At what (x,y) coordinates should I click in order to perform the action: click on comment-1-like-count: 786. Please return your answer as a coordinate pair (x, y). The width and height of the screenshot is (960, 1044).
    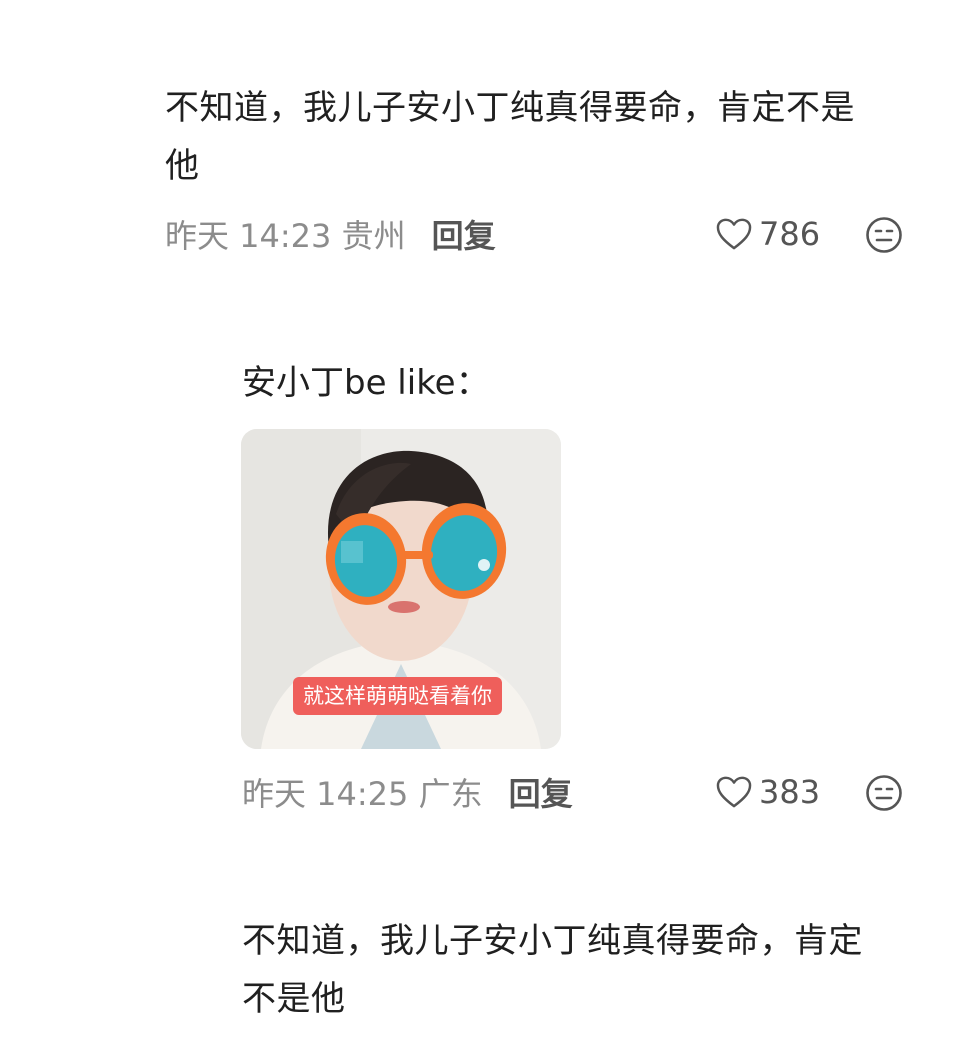
    Looking at the image, I should click on (790, 234).